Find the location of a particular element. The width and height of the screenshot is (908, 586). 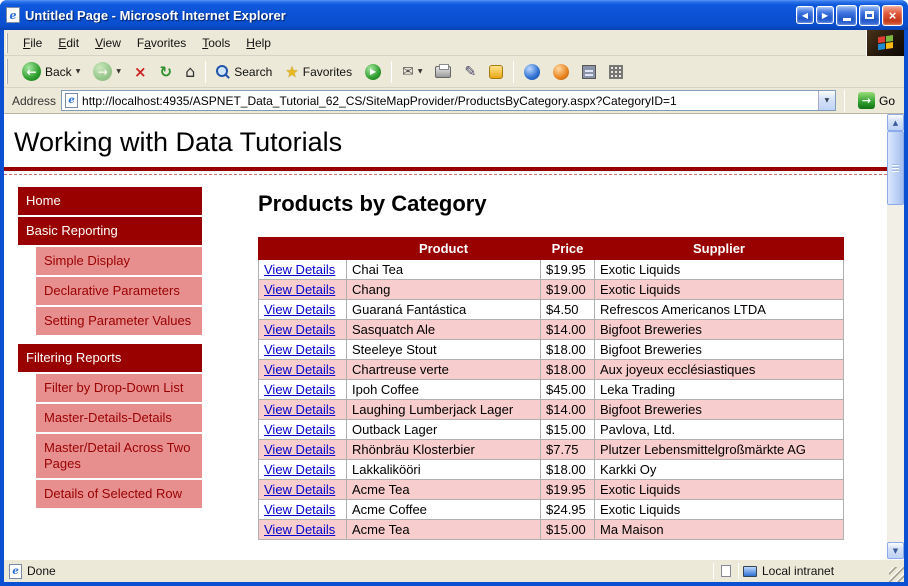

resize-grip is located at coordinates (896, 574).